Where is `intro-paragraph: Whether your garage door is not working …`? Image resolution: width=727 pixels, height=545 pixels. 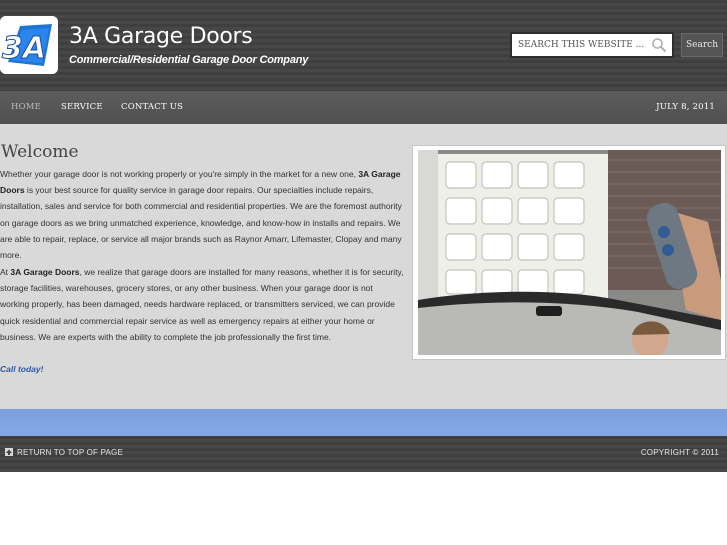 intro-paragraph: Whether your garage door is not working … is located at coordinates (202, 214).